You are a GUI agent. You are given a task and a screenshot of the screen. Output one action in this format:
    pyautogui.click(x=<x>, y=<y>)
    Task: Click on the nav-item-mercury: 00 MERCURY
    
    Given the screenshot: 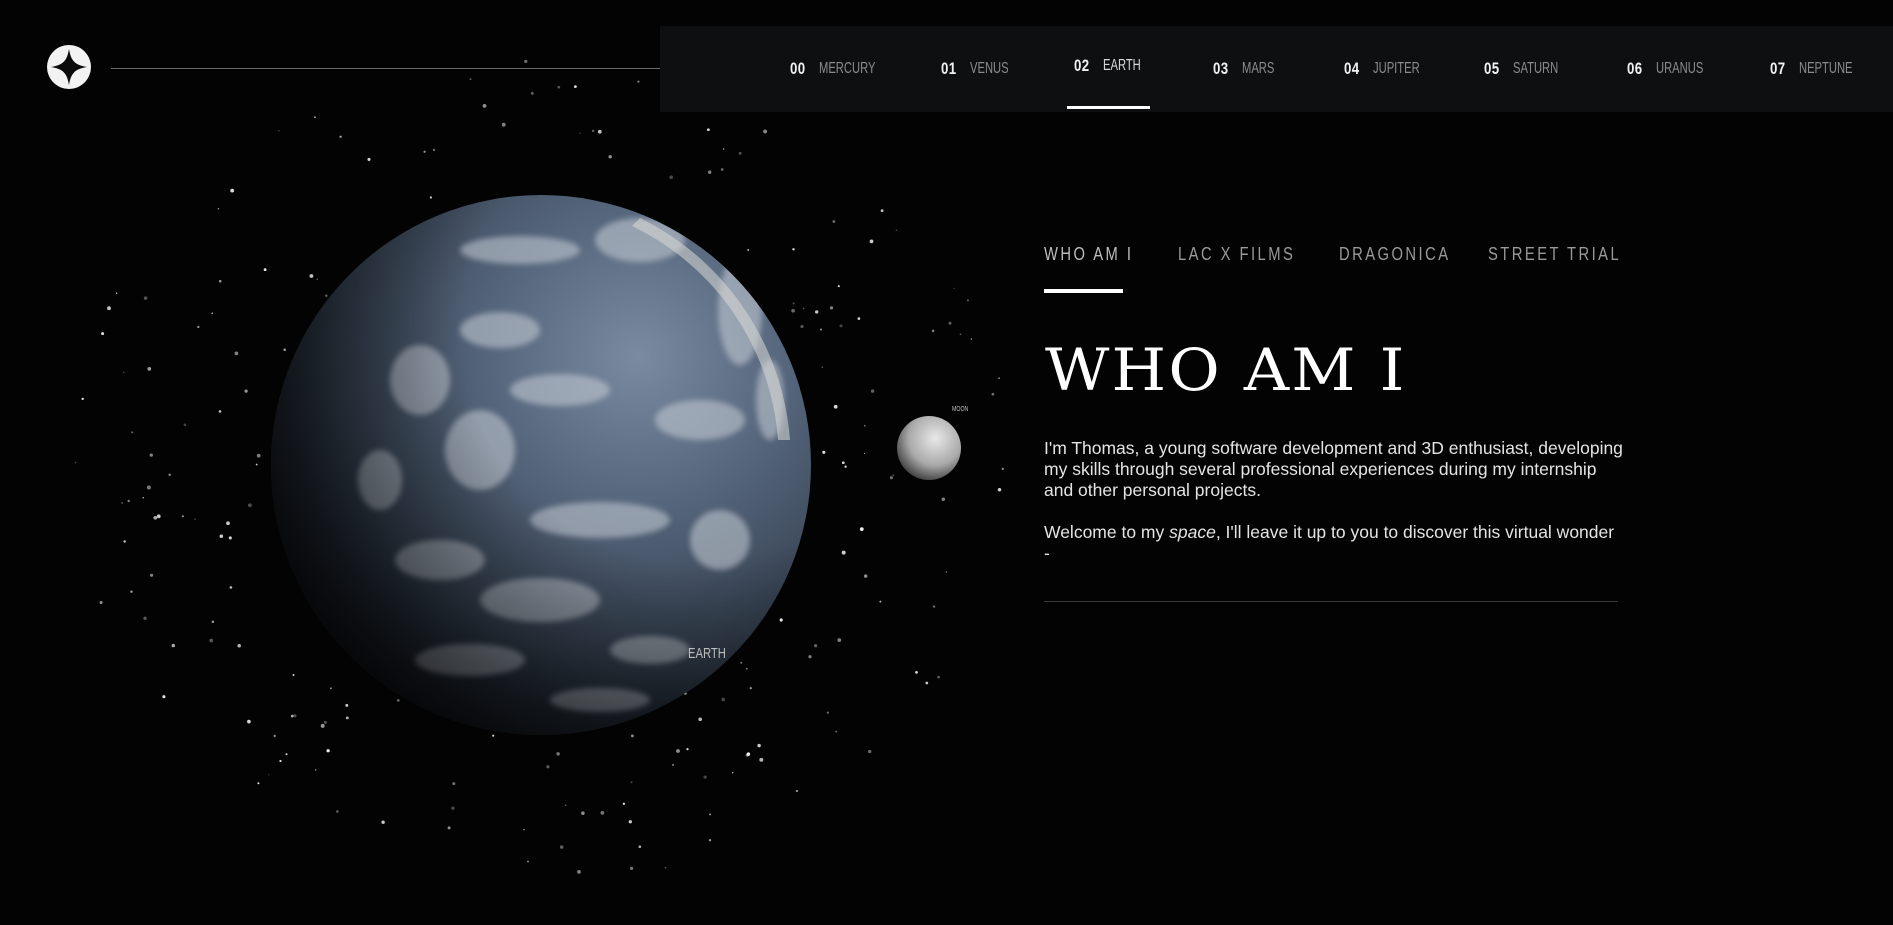 What is the action you would take?
    pyautogui.click(x=845, y=69)
    